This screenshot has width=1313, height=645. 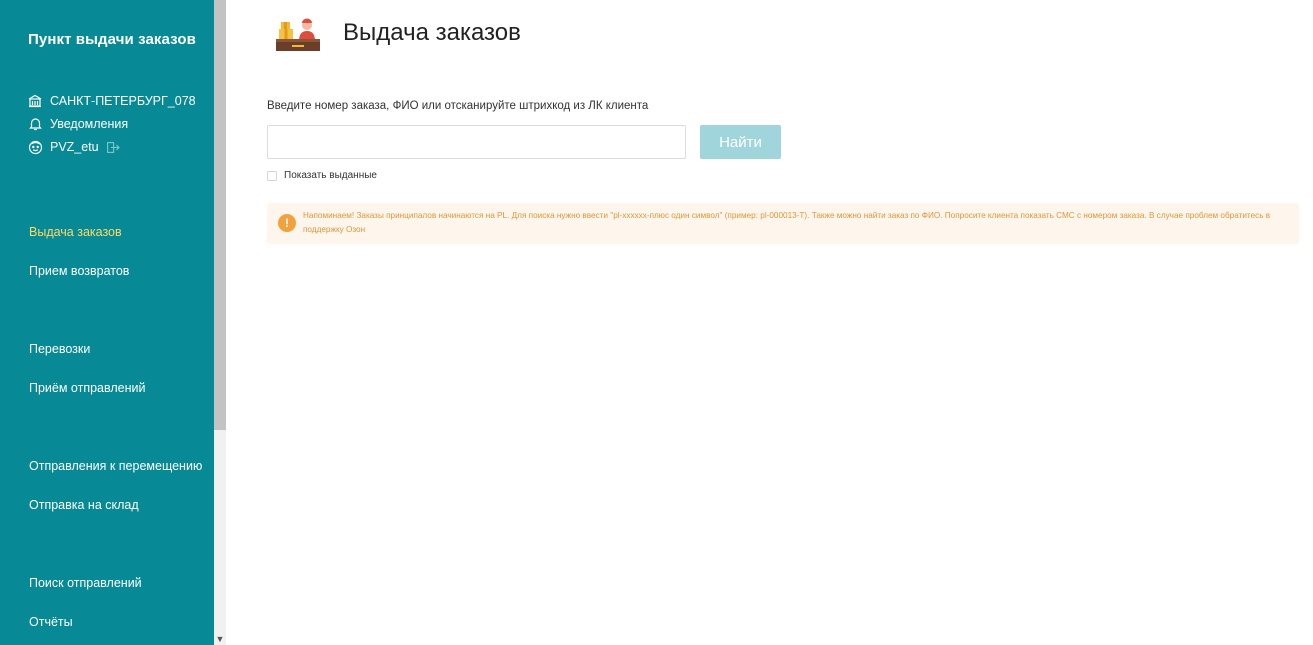 I want to click on nav-item-order-issue: Выдача заказов, so click(x=75, y=232).